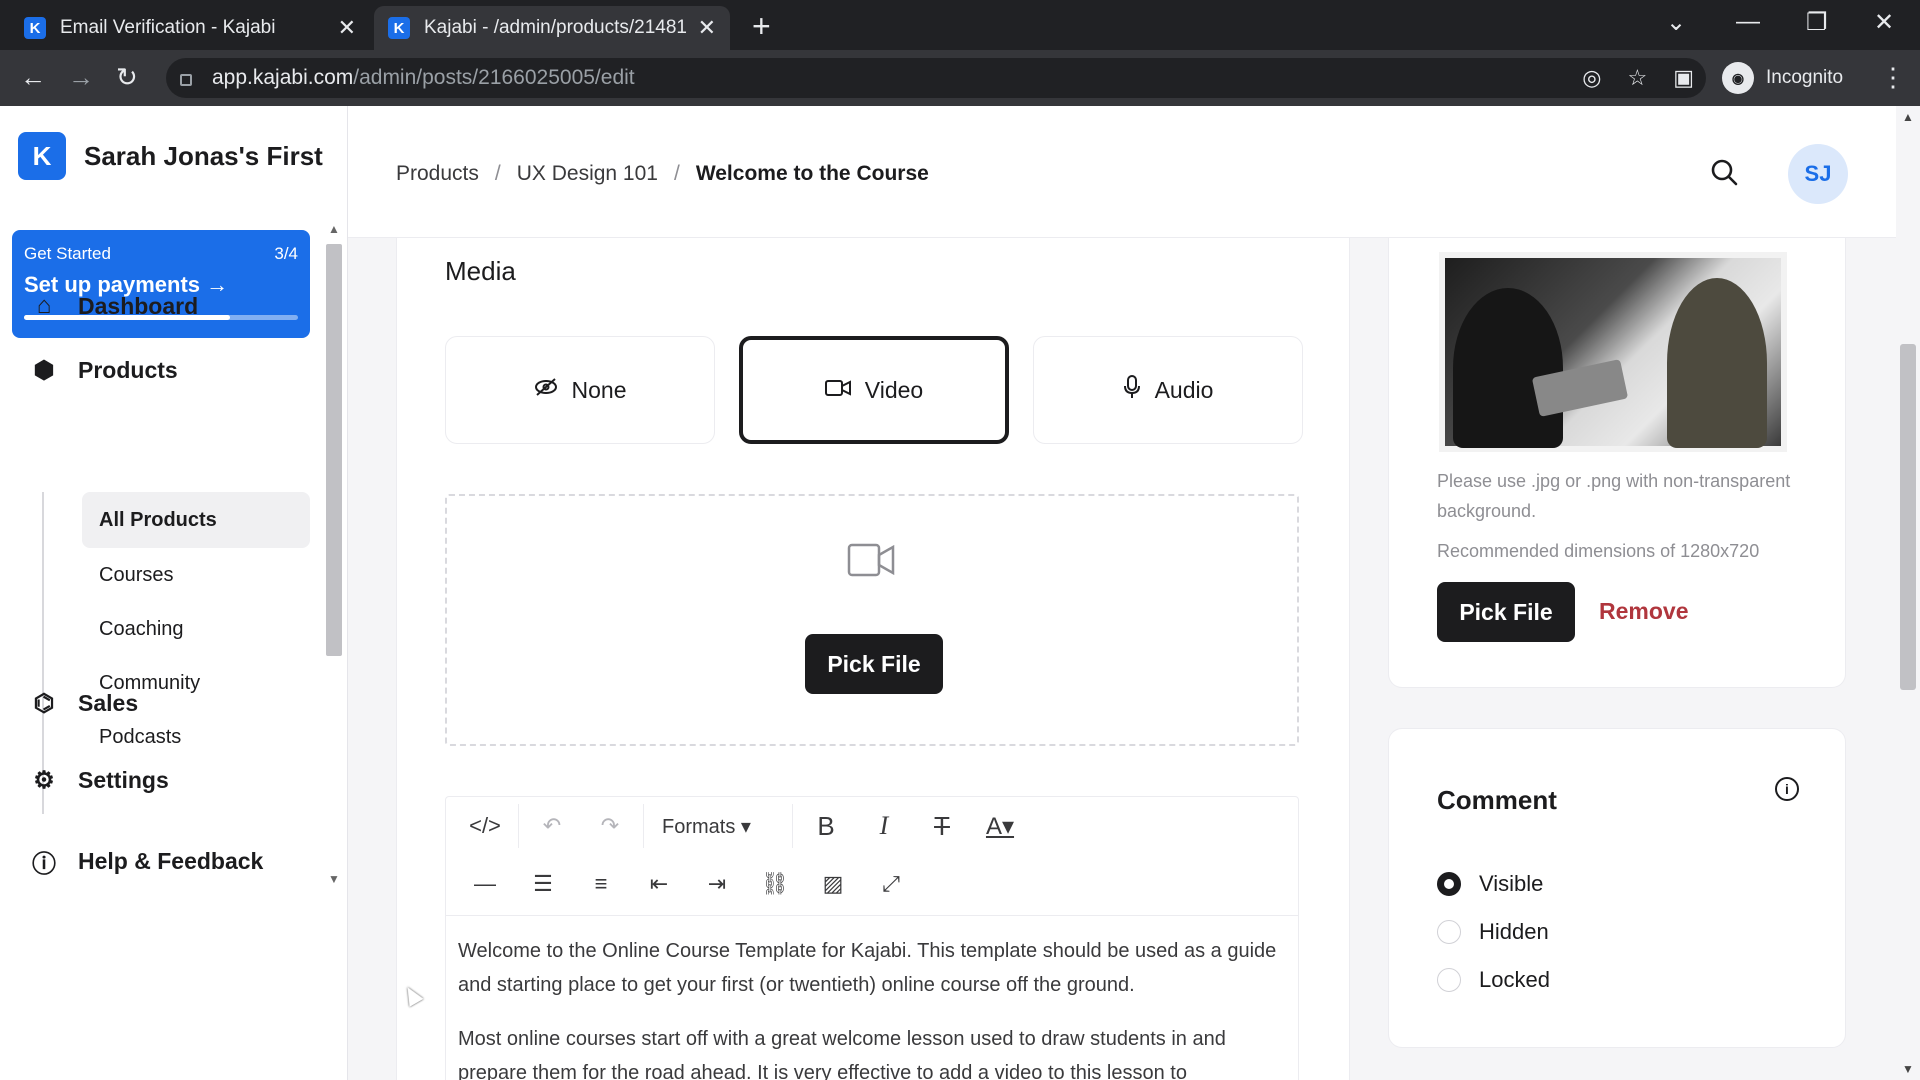 The height and width of the screenshot is (1080, 1920). I want to click on microphone-icon, so click(1132, 390).